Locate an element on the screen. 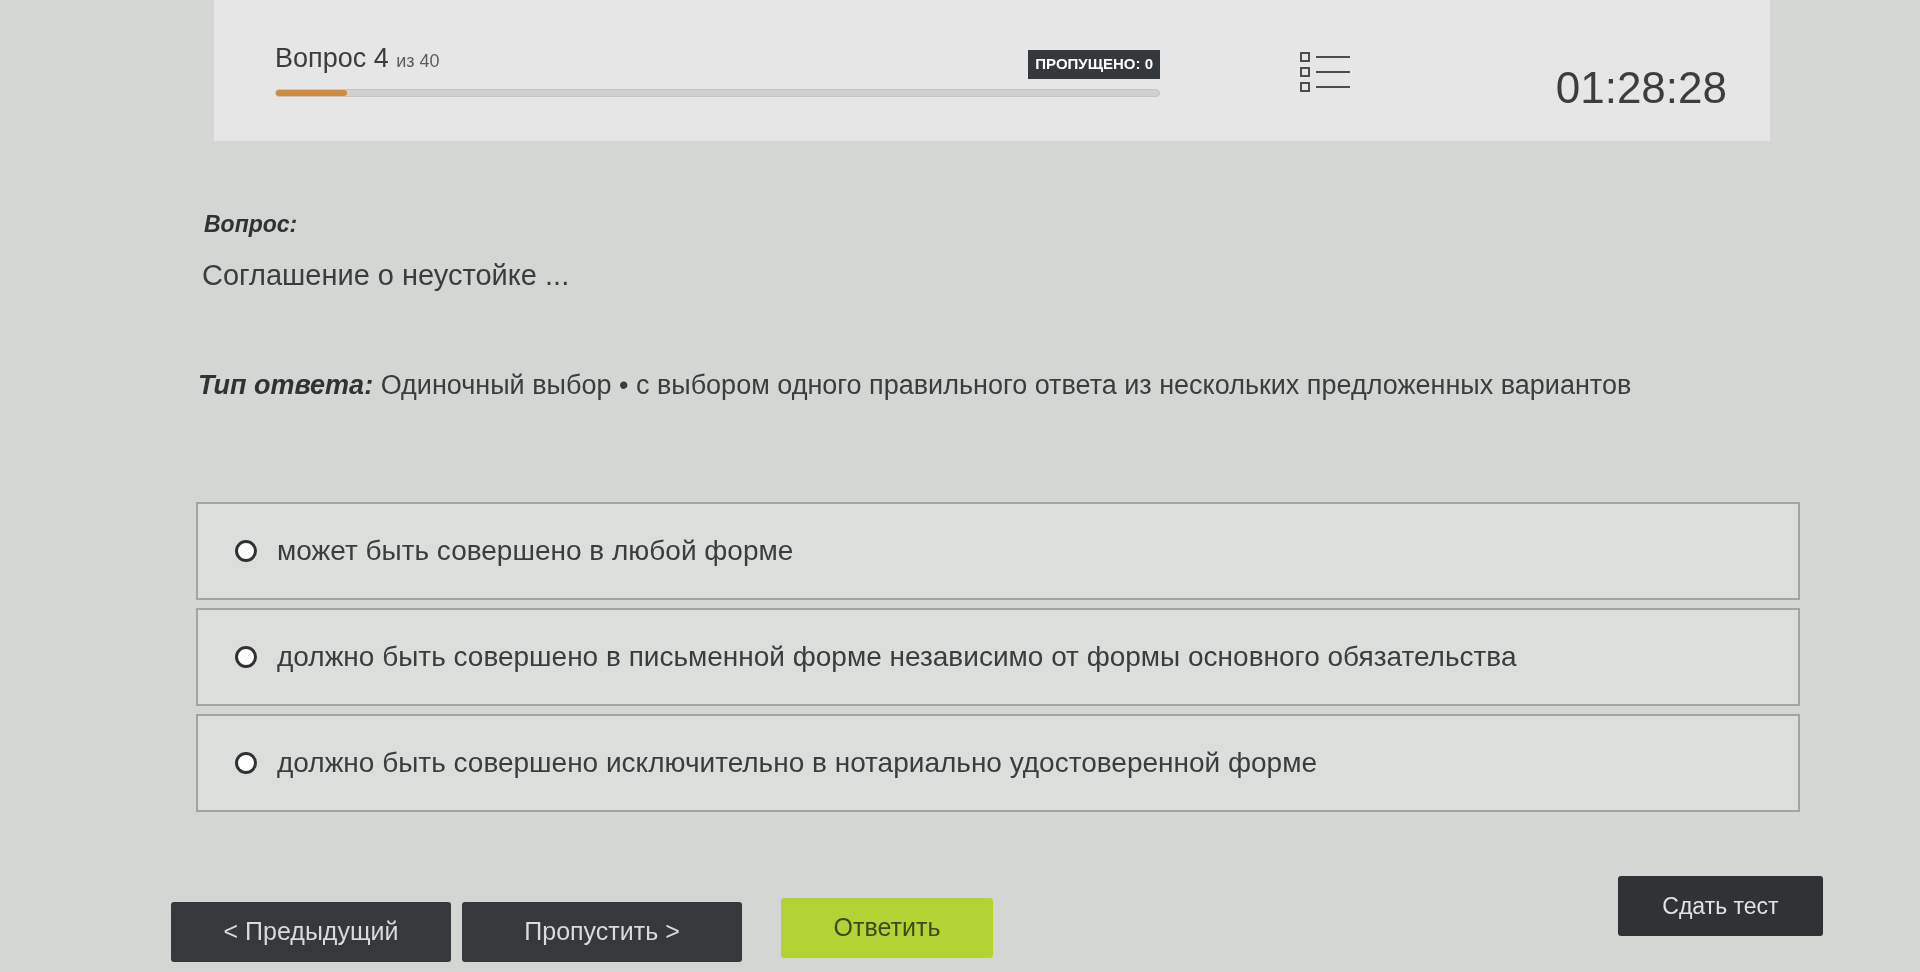  answer-button: Ответить is located at coordinates (887, 928).